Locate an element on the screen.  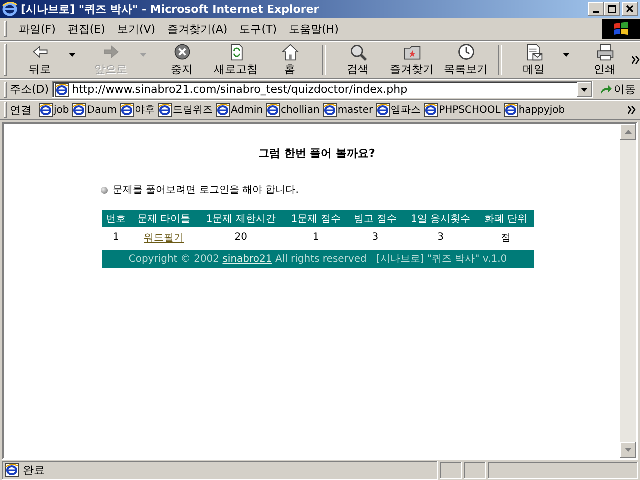
toolbar-button: 홈 is located at coordinates (290, 60).